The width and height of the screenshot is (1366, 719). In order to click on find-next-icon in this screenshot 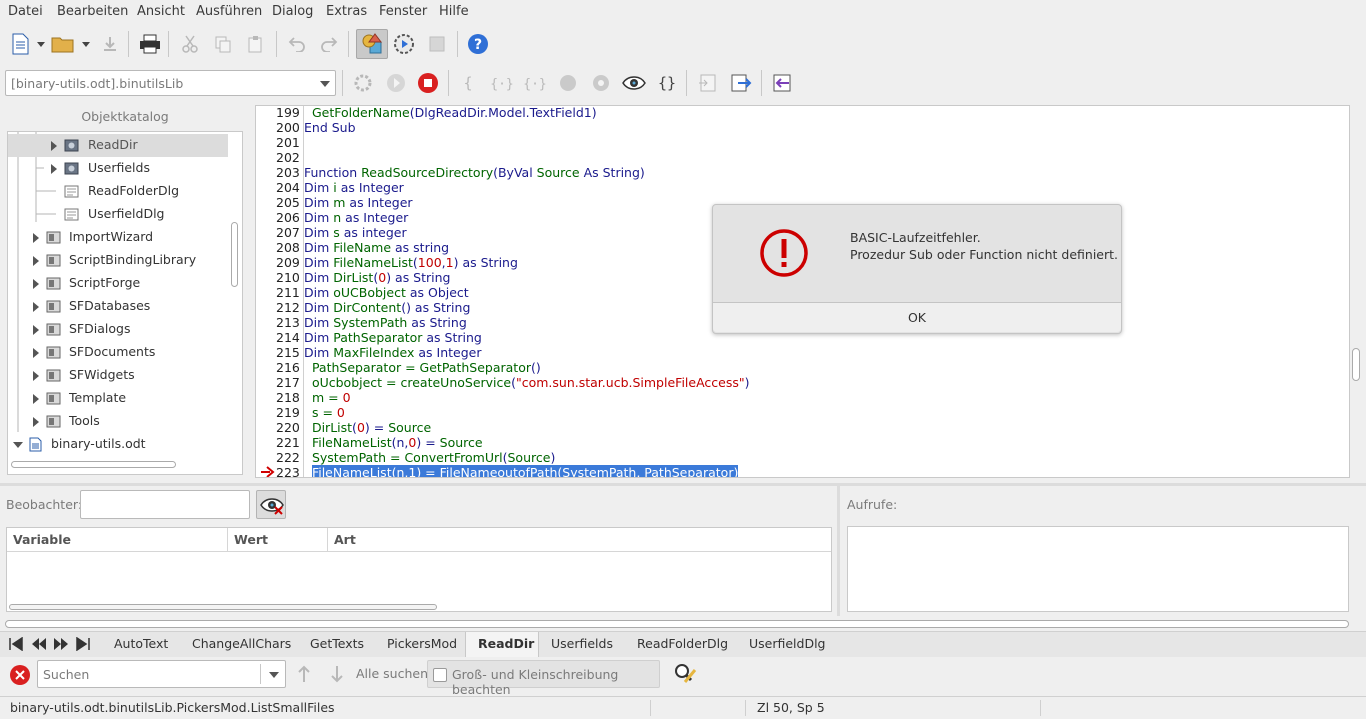, I will do `click(337, 674)`.